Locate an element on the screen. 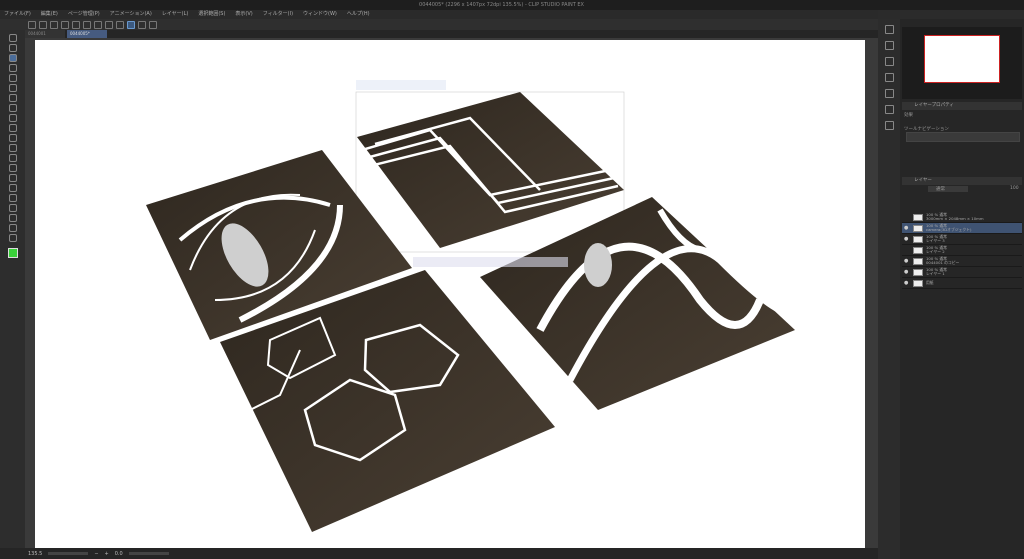 This screenshot has width=1024, height=559. redo-icon is located at coordinates (76, 24).